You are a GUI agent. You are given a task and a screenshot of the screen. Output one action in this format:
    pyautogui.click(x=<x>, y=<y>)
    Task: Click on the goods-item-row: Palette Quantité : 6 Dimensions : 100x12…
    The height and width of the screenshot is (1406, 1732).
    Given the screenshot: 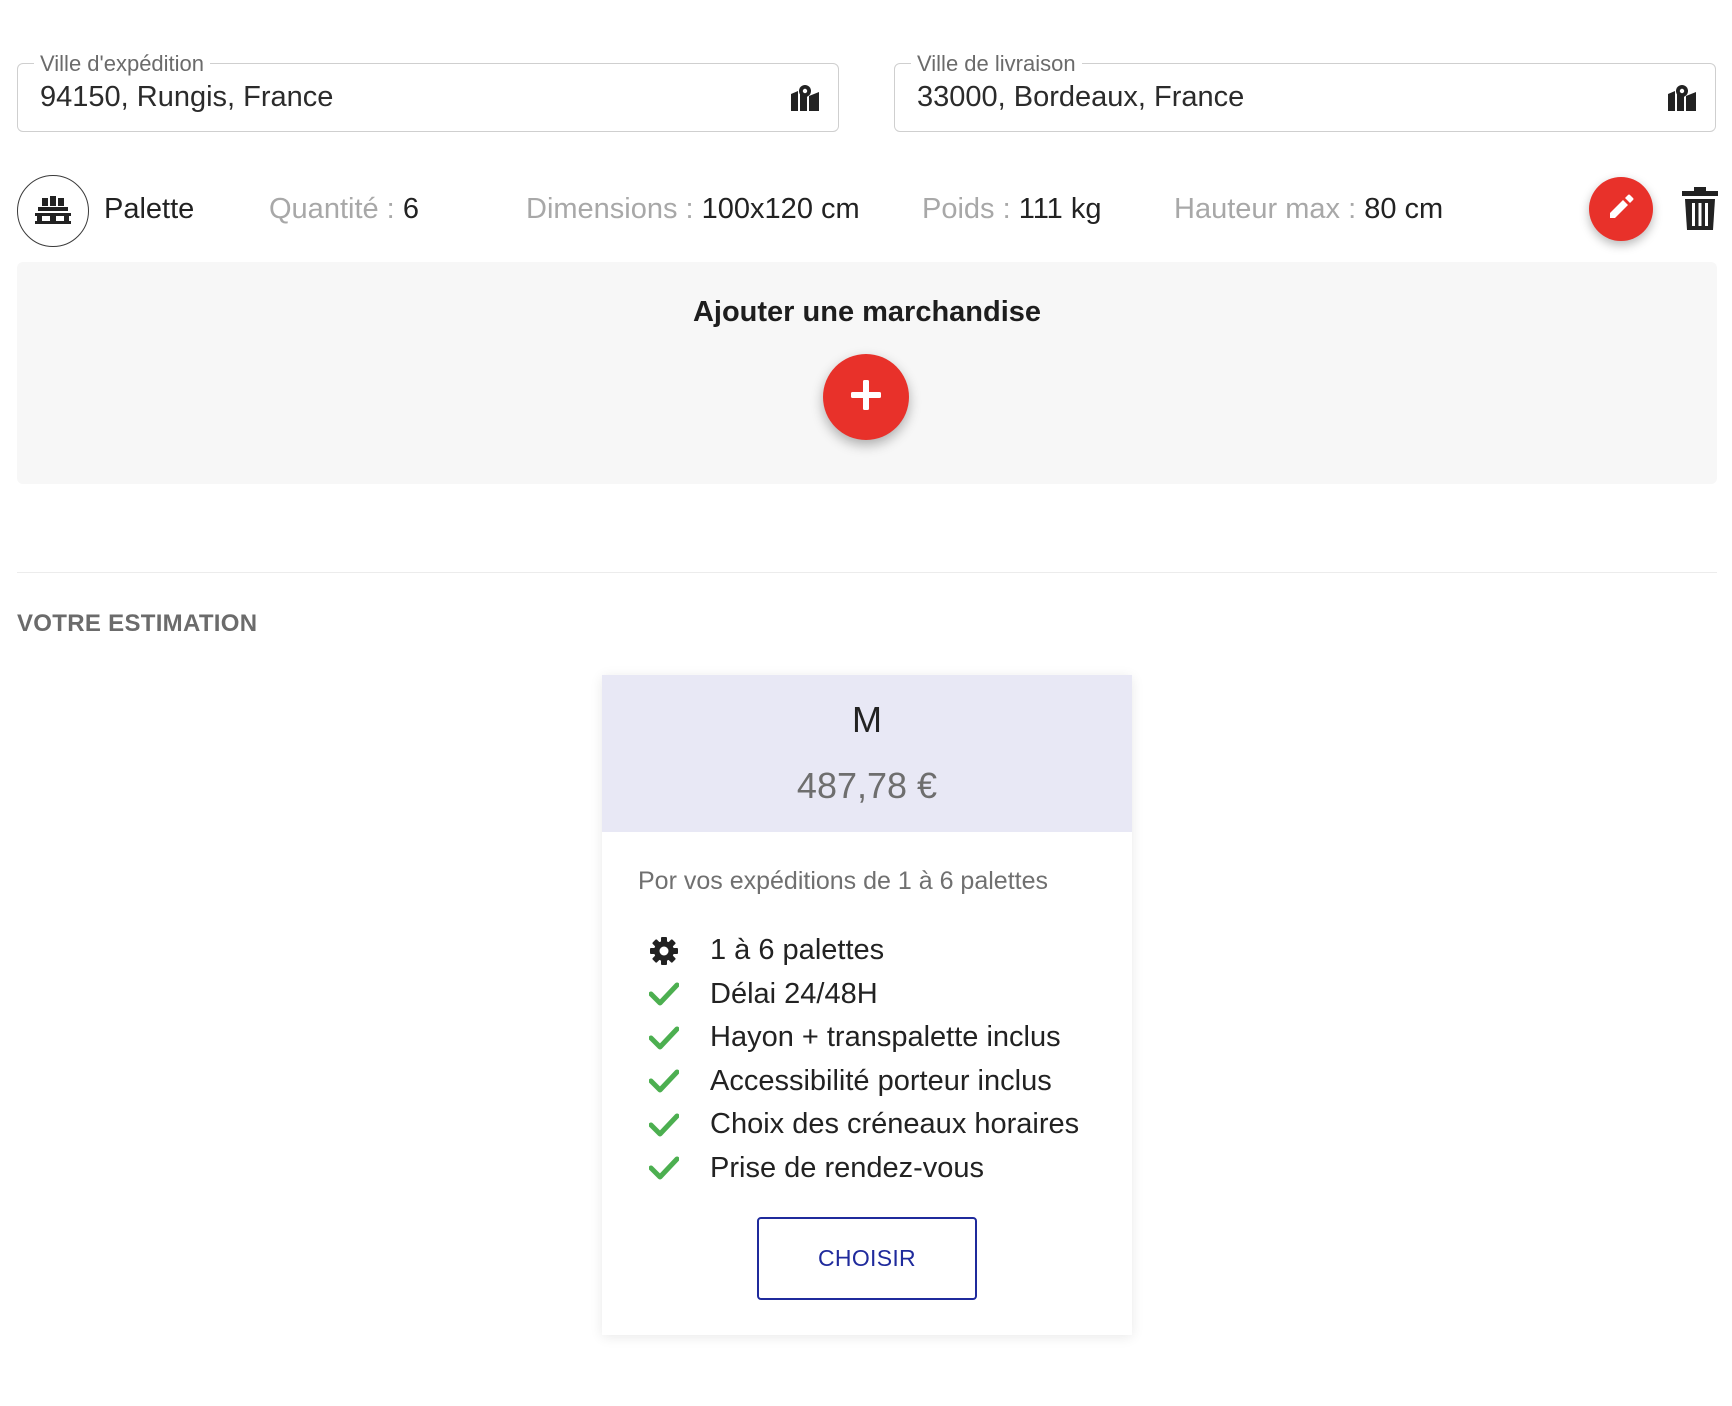 What is the action you would take?
    pyautogui.click(x=868, y=211)
    